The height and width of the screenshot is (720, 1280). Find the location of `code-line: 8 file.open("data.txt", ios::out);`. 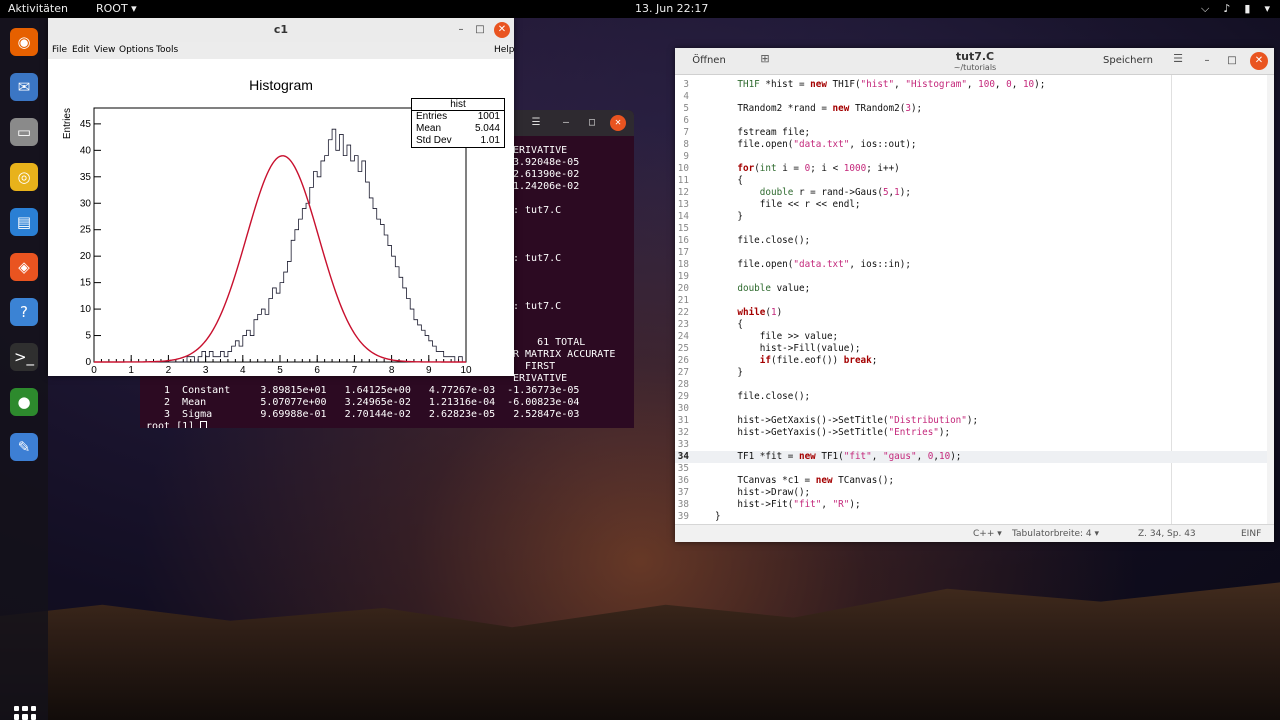

code-line: 8 file.open("data.txt", ios::out); is located at coordinates (971, 145).